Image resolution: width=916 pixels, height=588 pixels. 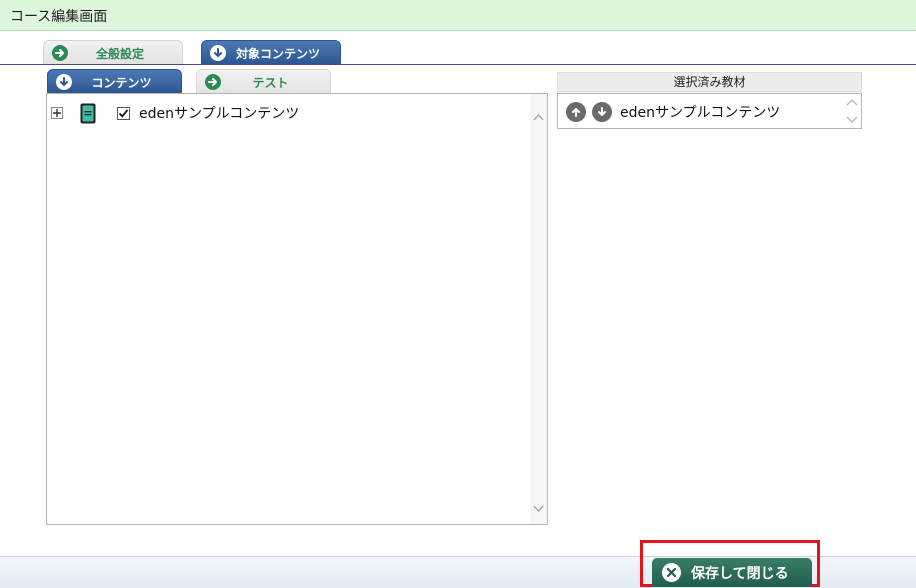 I want to click on list-item: edenサンプルコンテンツ, so click(x=673, y=112).